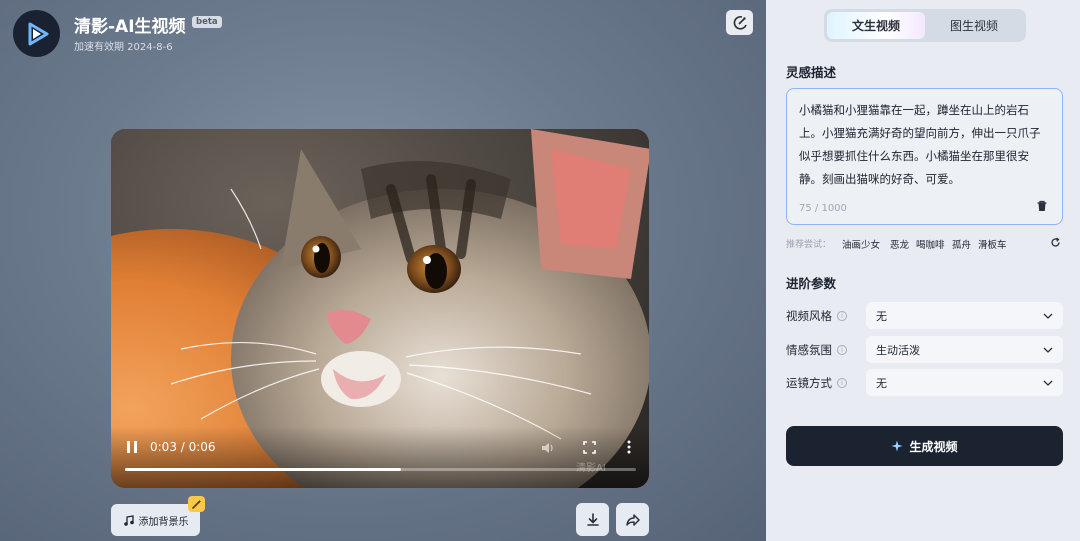  Describe the element at coordinates (1042, 206) in the screenshot. I see `trash-icon` at that location.